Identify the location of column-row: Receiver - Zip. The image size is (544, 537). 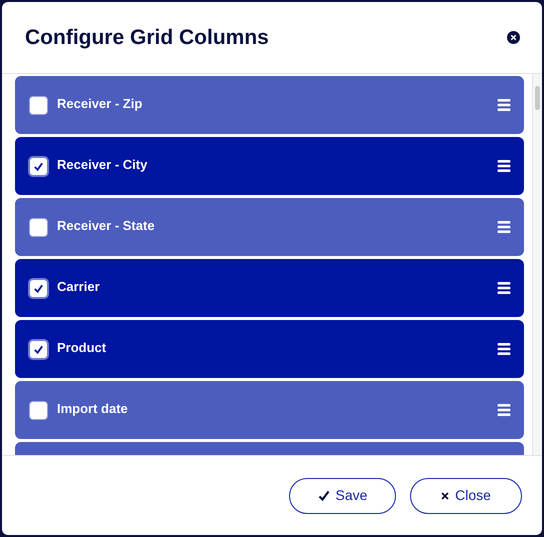
(269, 105).